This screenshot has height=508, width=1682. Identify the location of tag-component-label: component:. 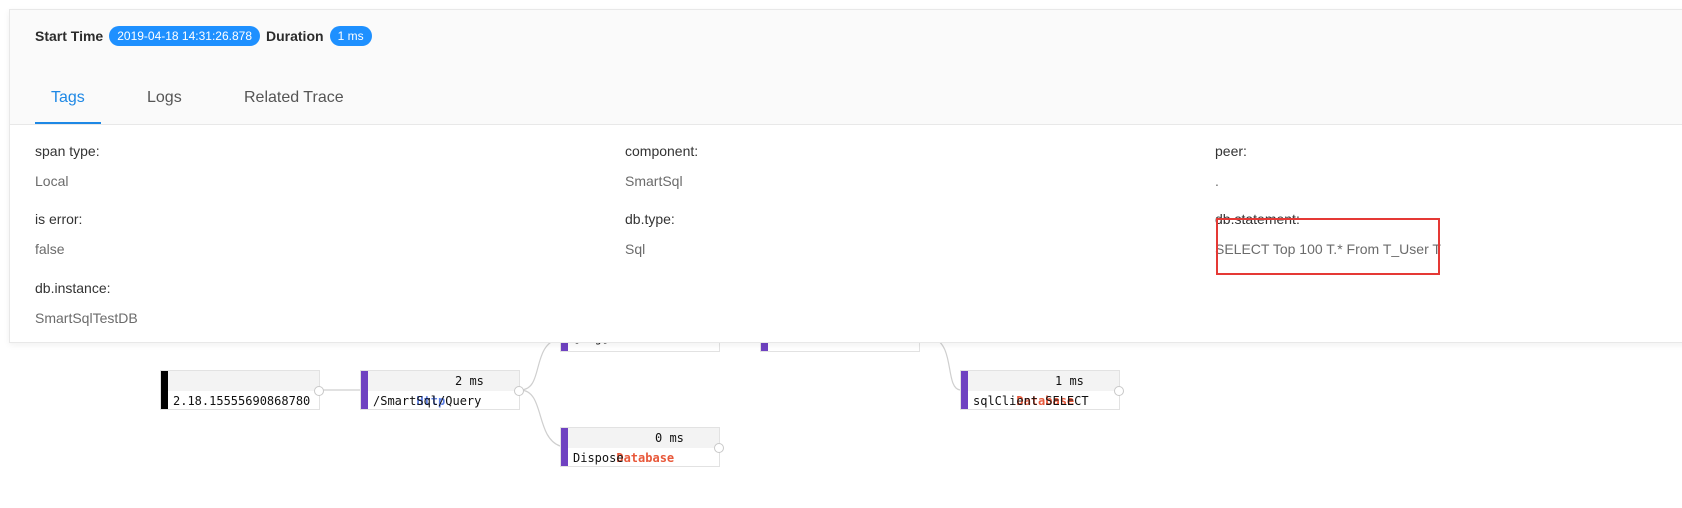
(662, 151).